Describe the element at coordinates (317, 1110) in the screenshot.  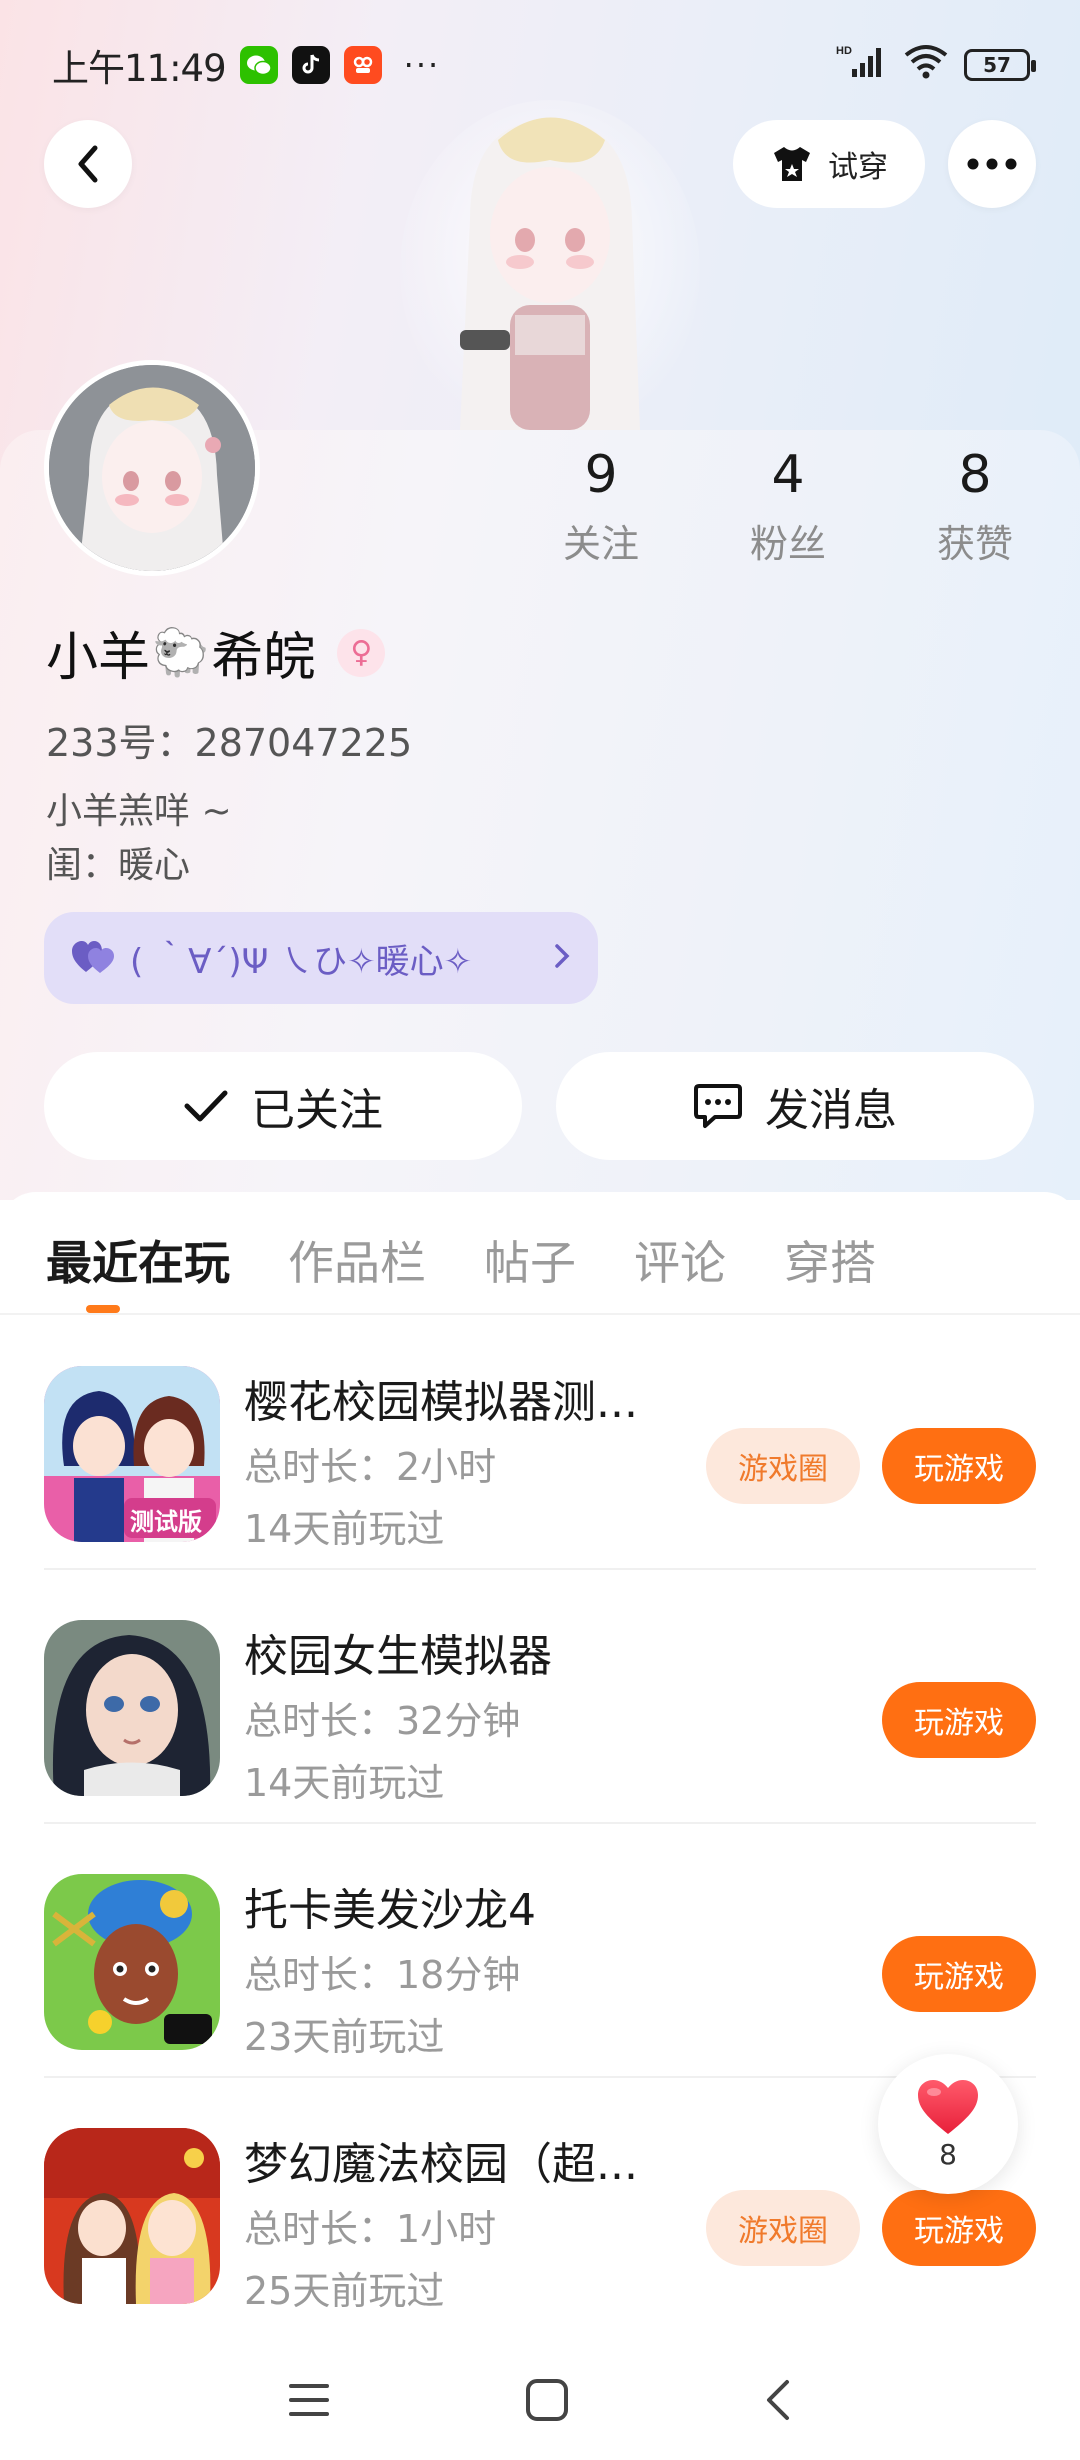
I see `followed-label: 已关注` at that location.